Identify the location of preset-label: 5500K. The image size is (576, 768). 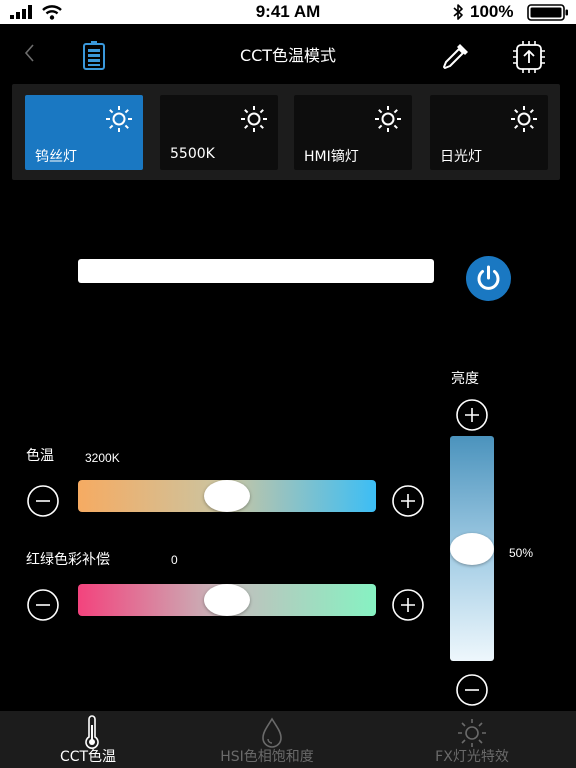
(192, 154).